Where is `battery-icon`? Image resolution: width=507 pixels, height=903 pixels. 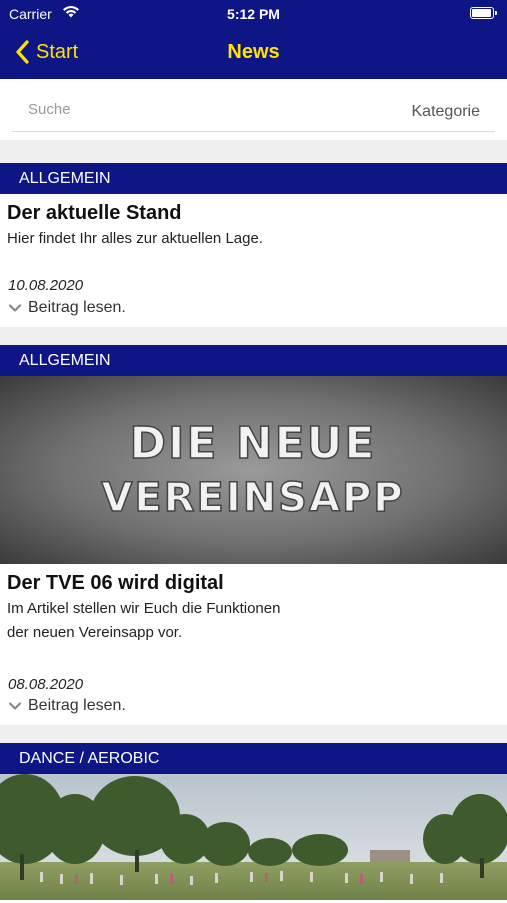 battery-icon is located at coordinates (483, 13).